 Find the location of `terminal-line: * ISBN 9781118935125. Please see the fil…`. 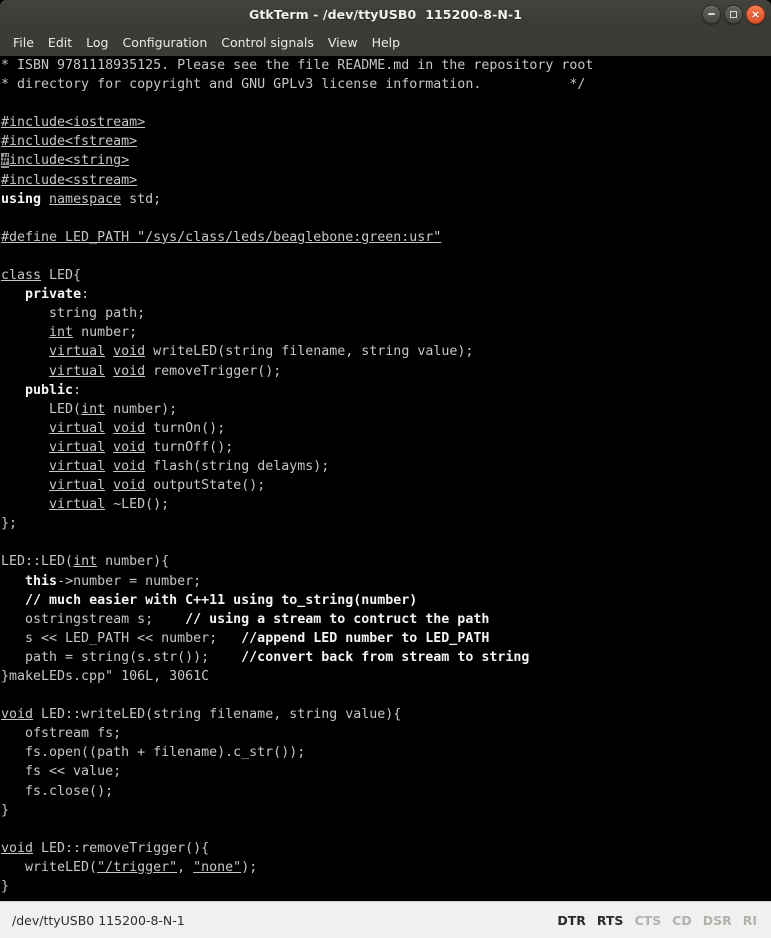

terminal-line: * ISBN 9781118935125. Please see the fil… is located at coordinates (386, 65).